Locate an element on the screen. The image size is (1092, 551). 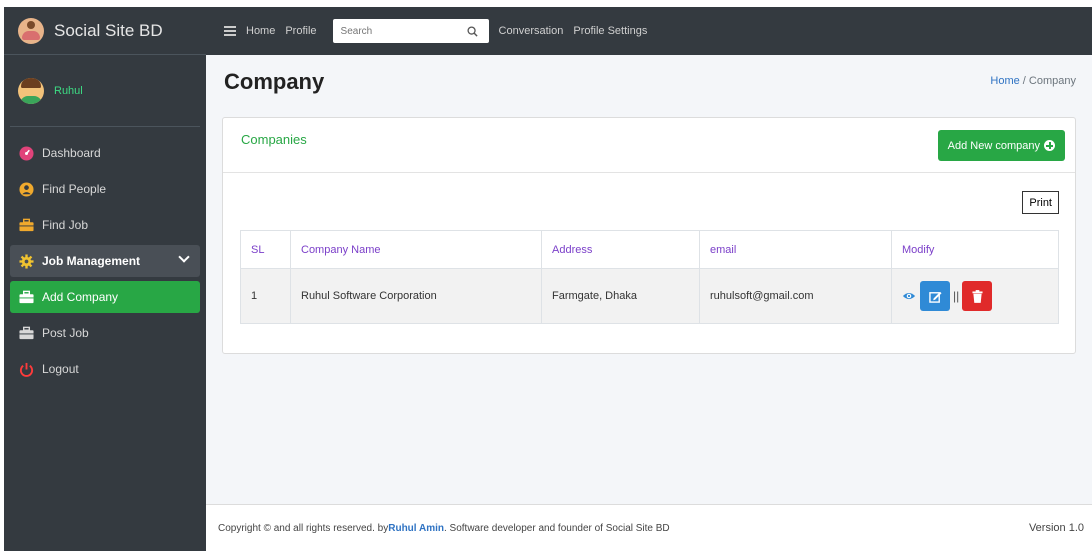
search-icon is located at coordinates (473, 31).